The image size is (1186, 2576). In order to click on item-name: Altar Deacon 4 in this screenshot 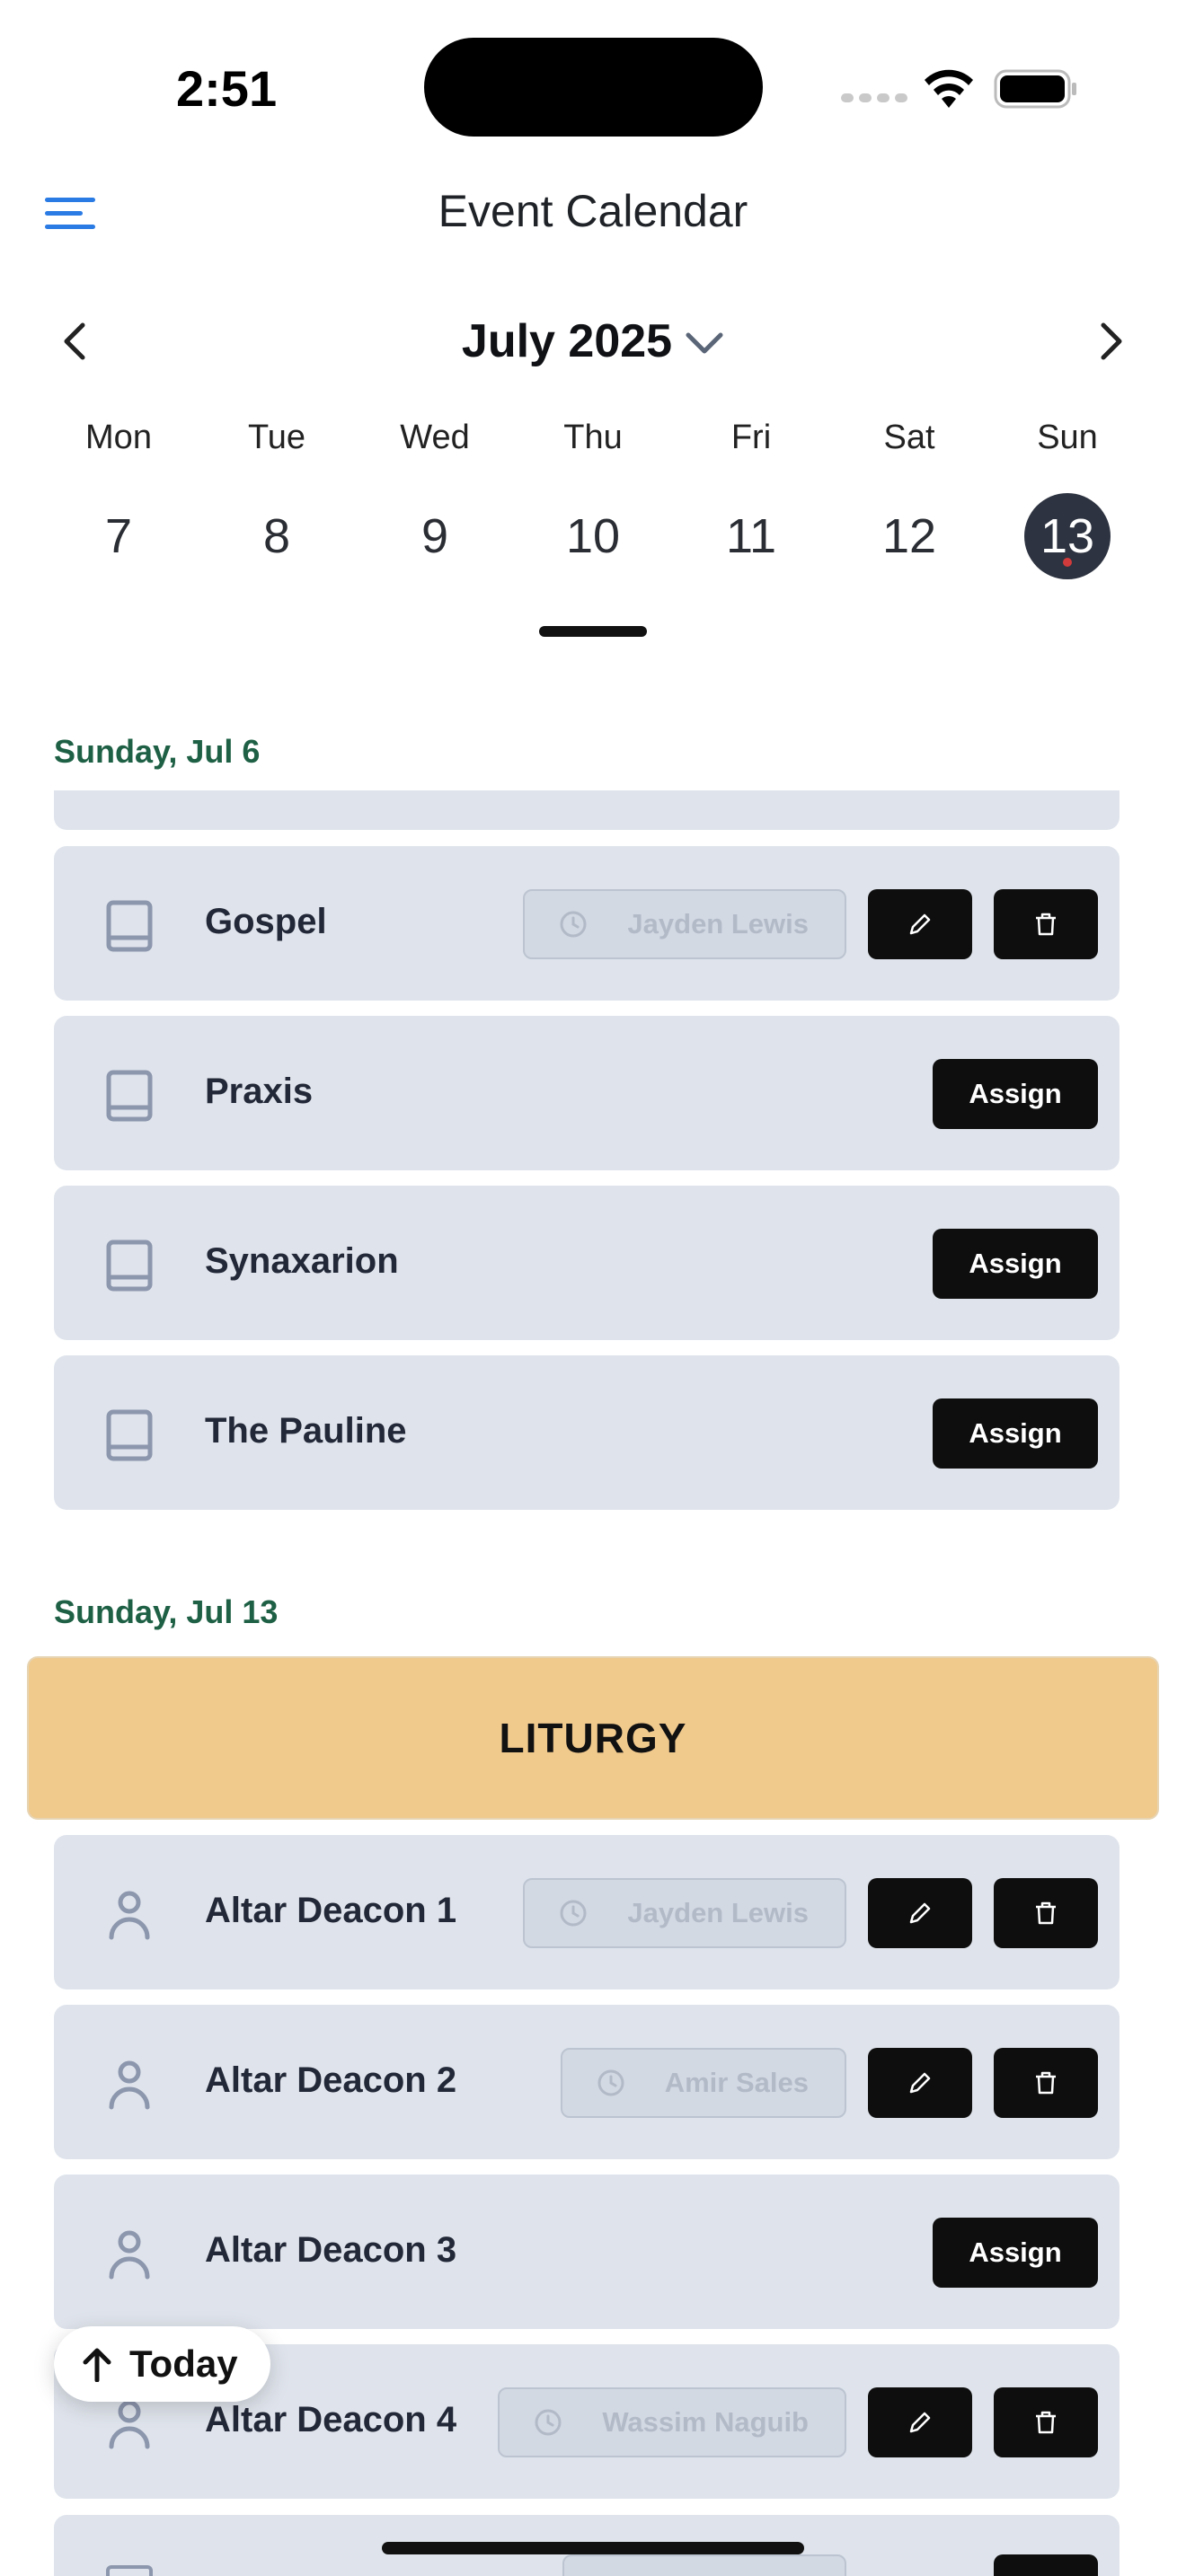, I will do `click(331, 2419)`.